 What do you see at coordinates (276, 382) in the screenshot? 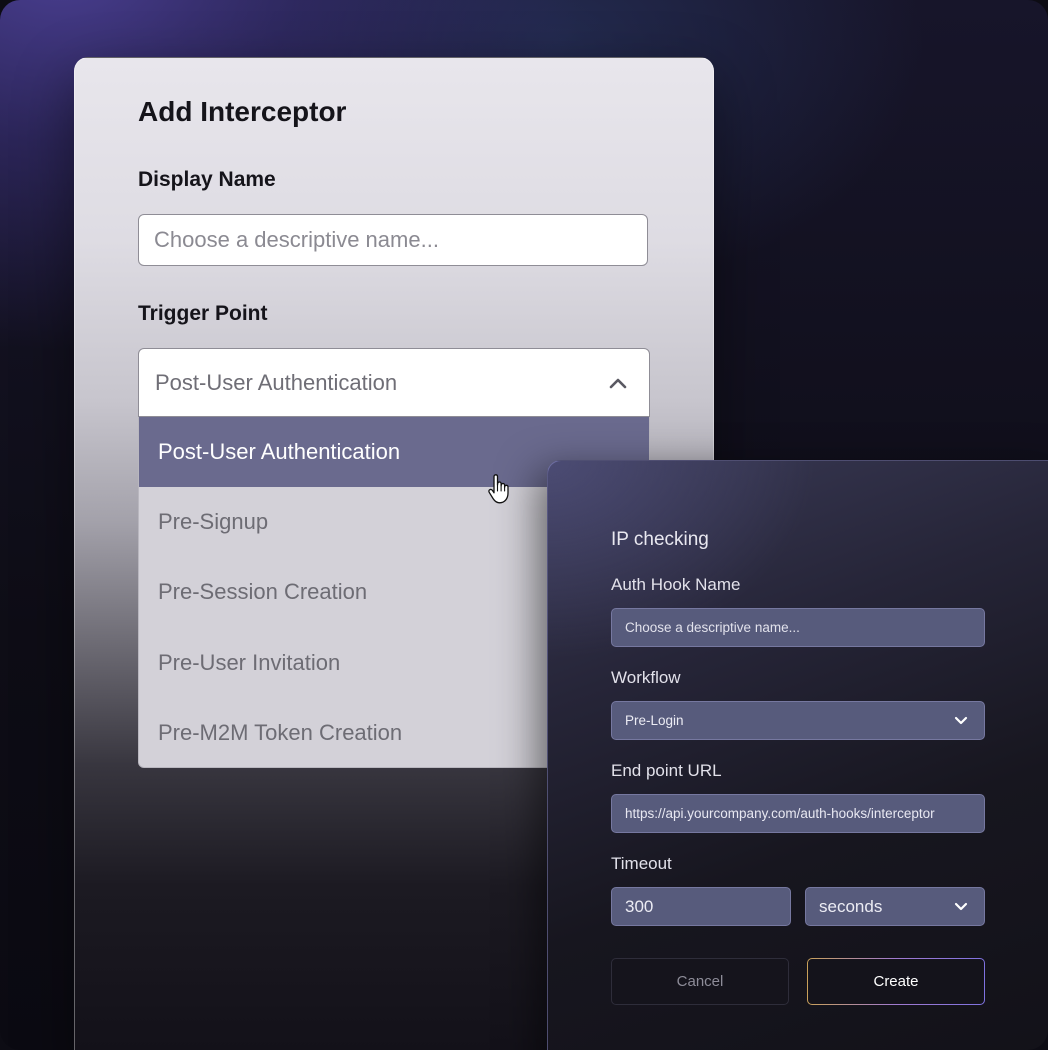
I see `trigger-point-value: Post-User Authentication` at bounding box center [276, 382].